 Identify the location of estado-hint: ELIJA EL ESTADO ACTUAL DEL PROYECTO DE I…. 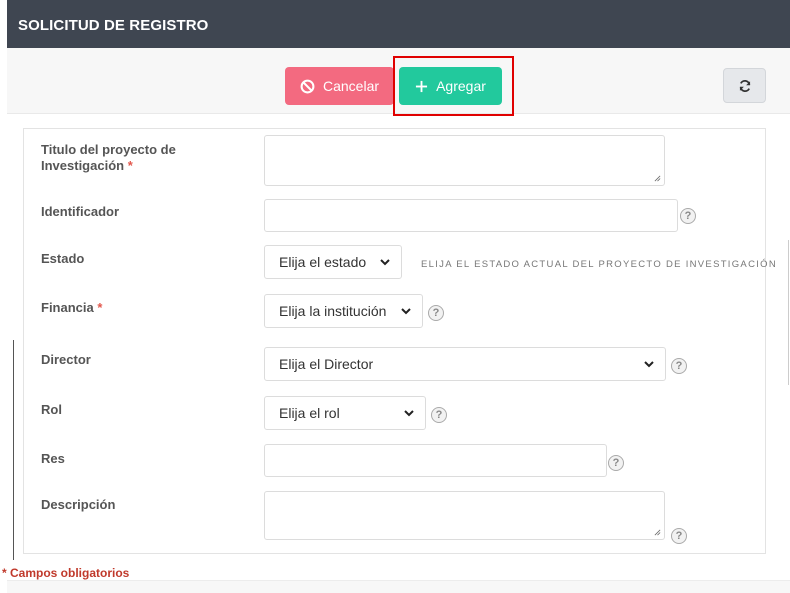
(599, 264).